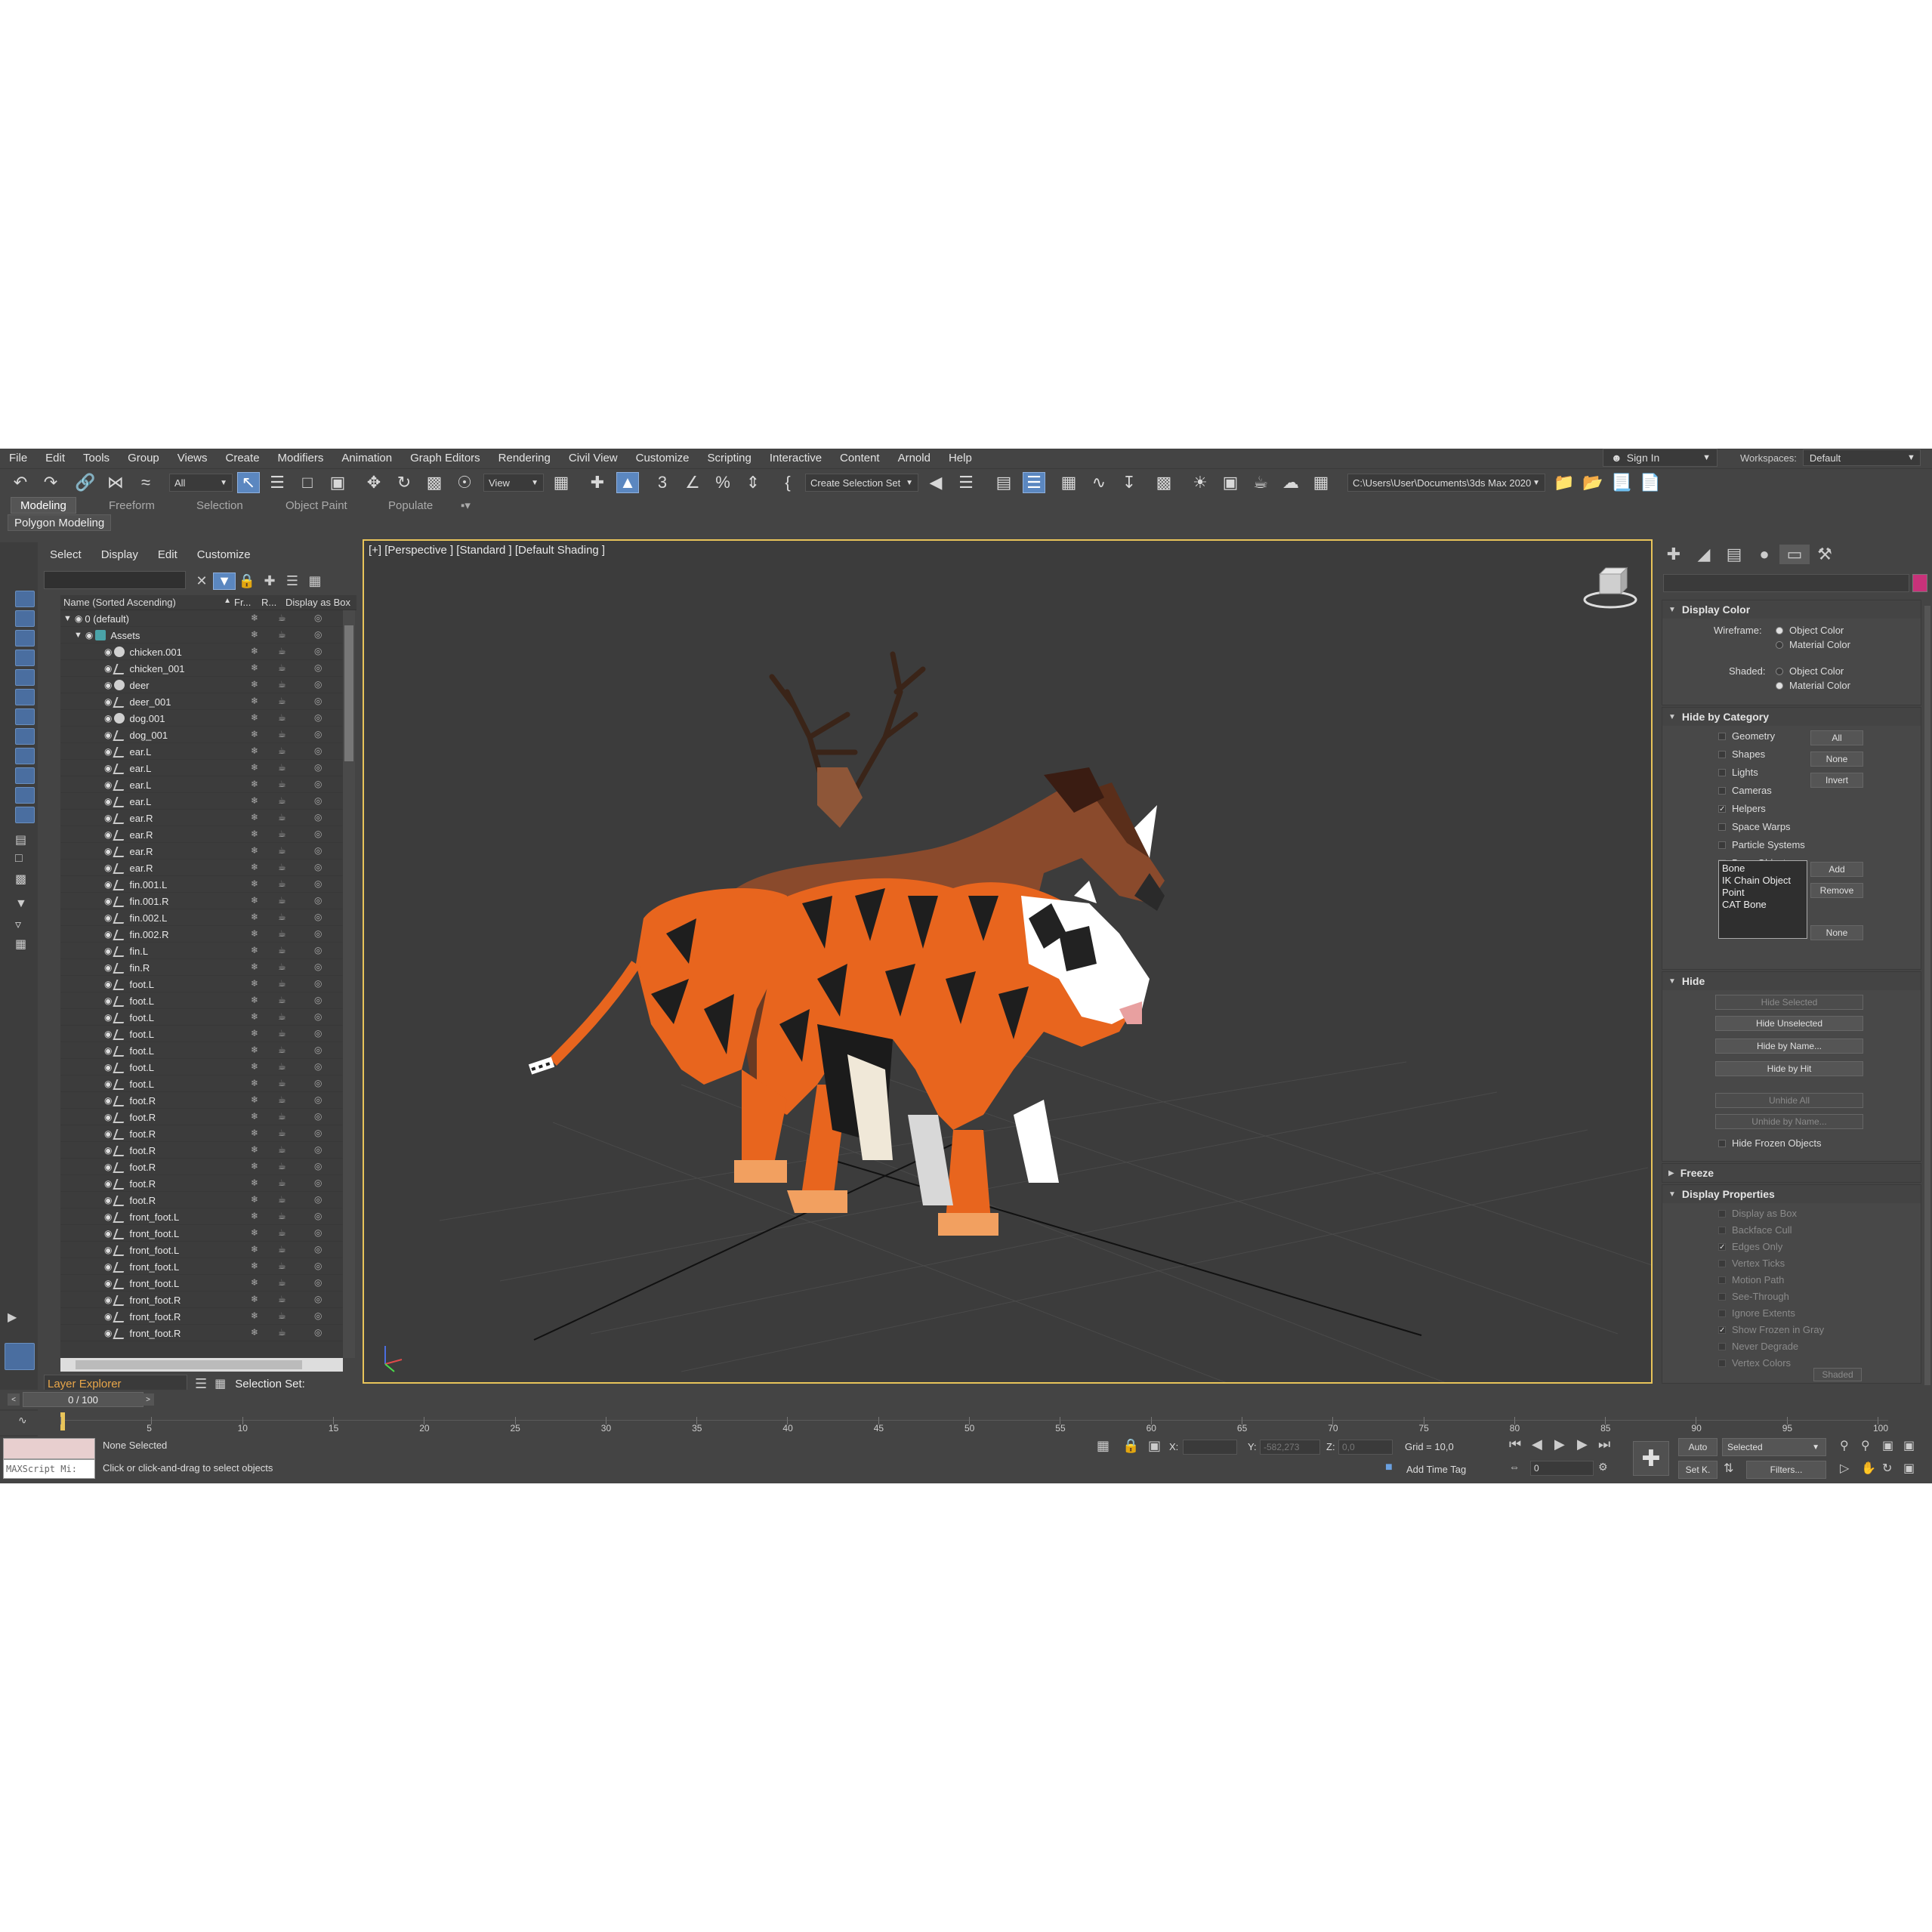 The width and height of the screenshot is (1932, 1932). Describe the element at coordinates (1763, 869) in the screenshot. I see `category-list-entry: Bone` at that location.